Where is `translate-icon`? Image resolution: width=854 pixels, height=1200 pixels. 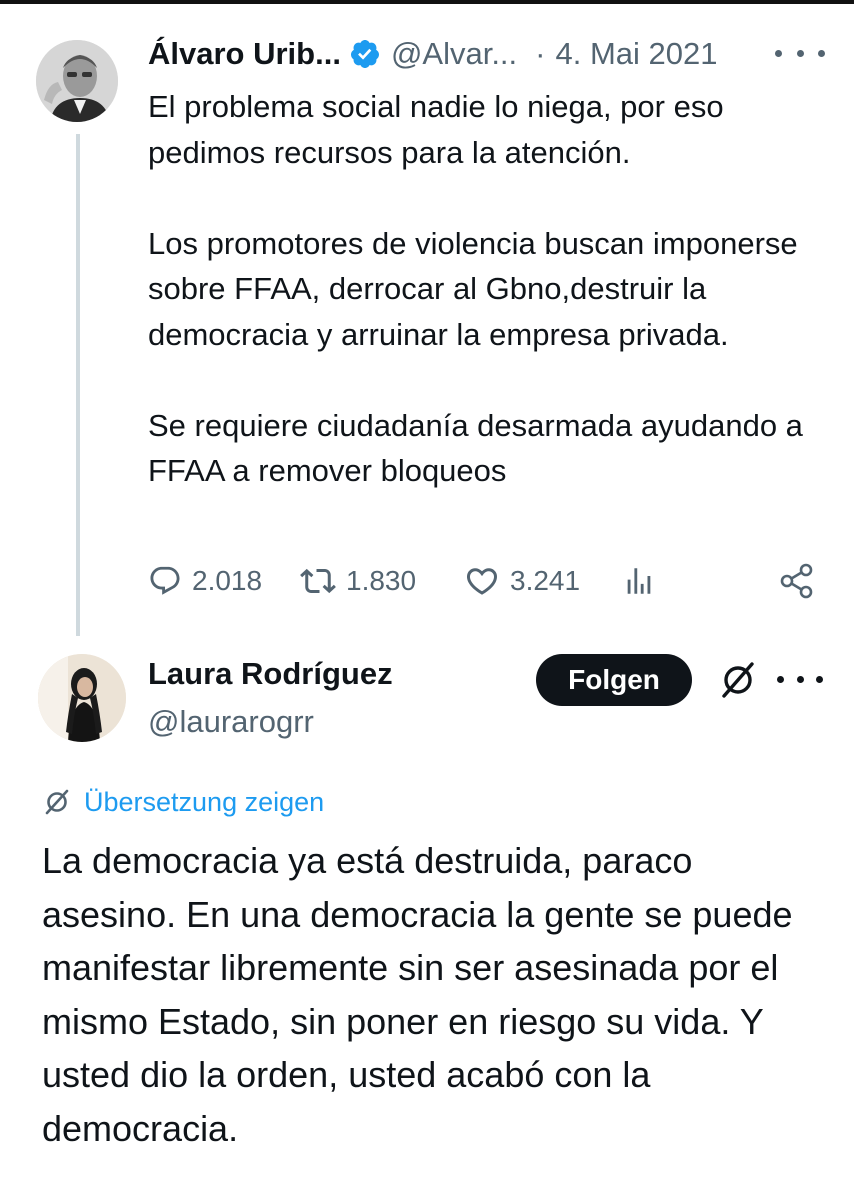 translate-icon is located at coordinates (57, 802).